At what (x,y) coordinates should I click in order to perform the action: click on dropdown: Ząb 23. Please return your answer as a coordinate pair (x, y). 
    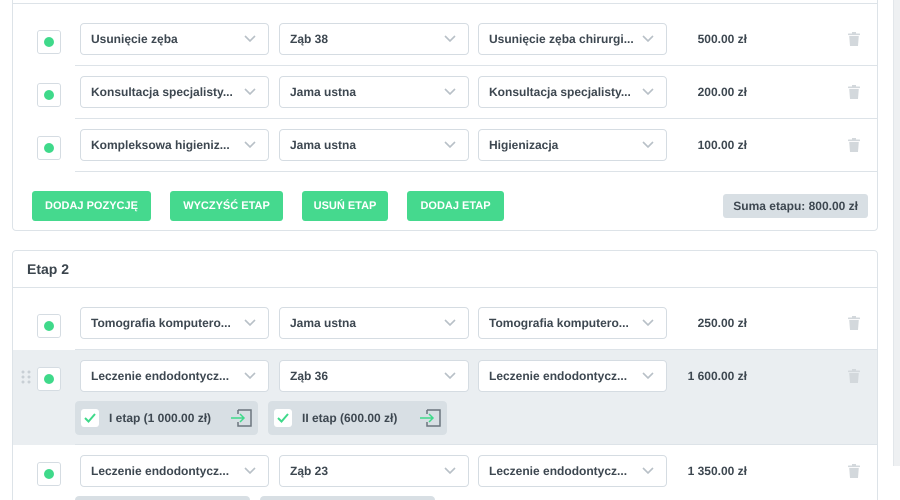
    Looking at the image, I should click on (374, 471).